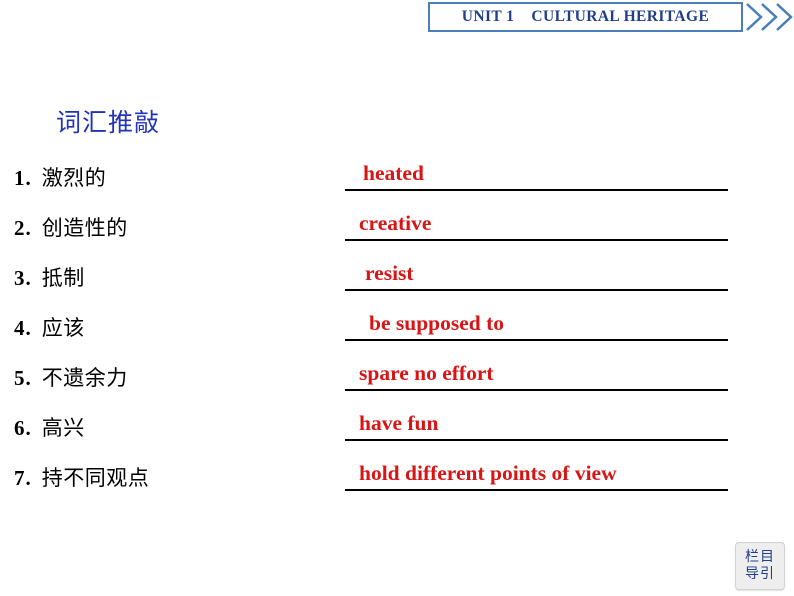 The image size is (794, 596). Describe the element at coordinates (536, 424) in the screenshot. I see `answer-blank: have fun` at that location.